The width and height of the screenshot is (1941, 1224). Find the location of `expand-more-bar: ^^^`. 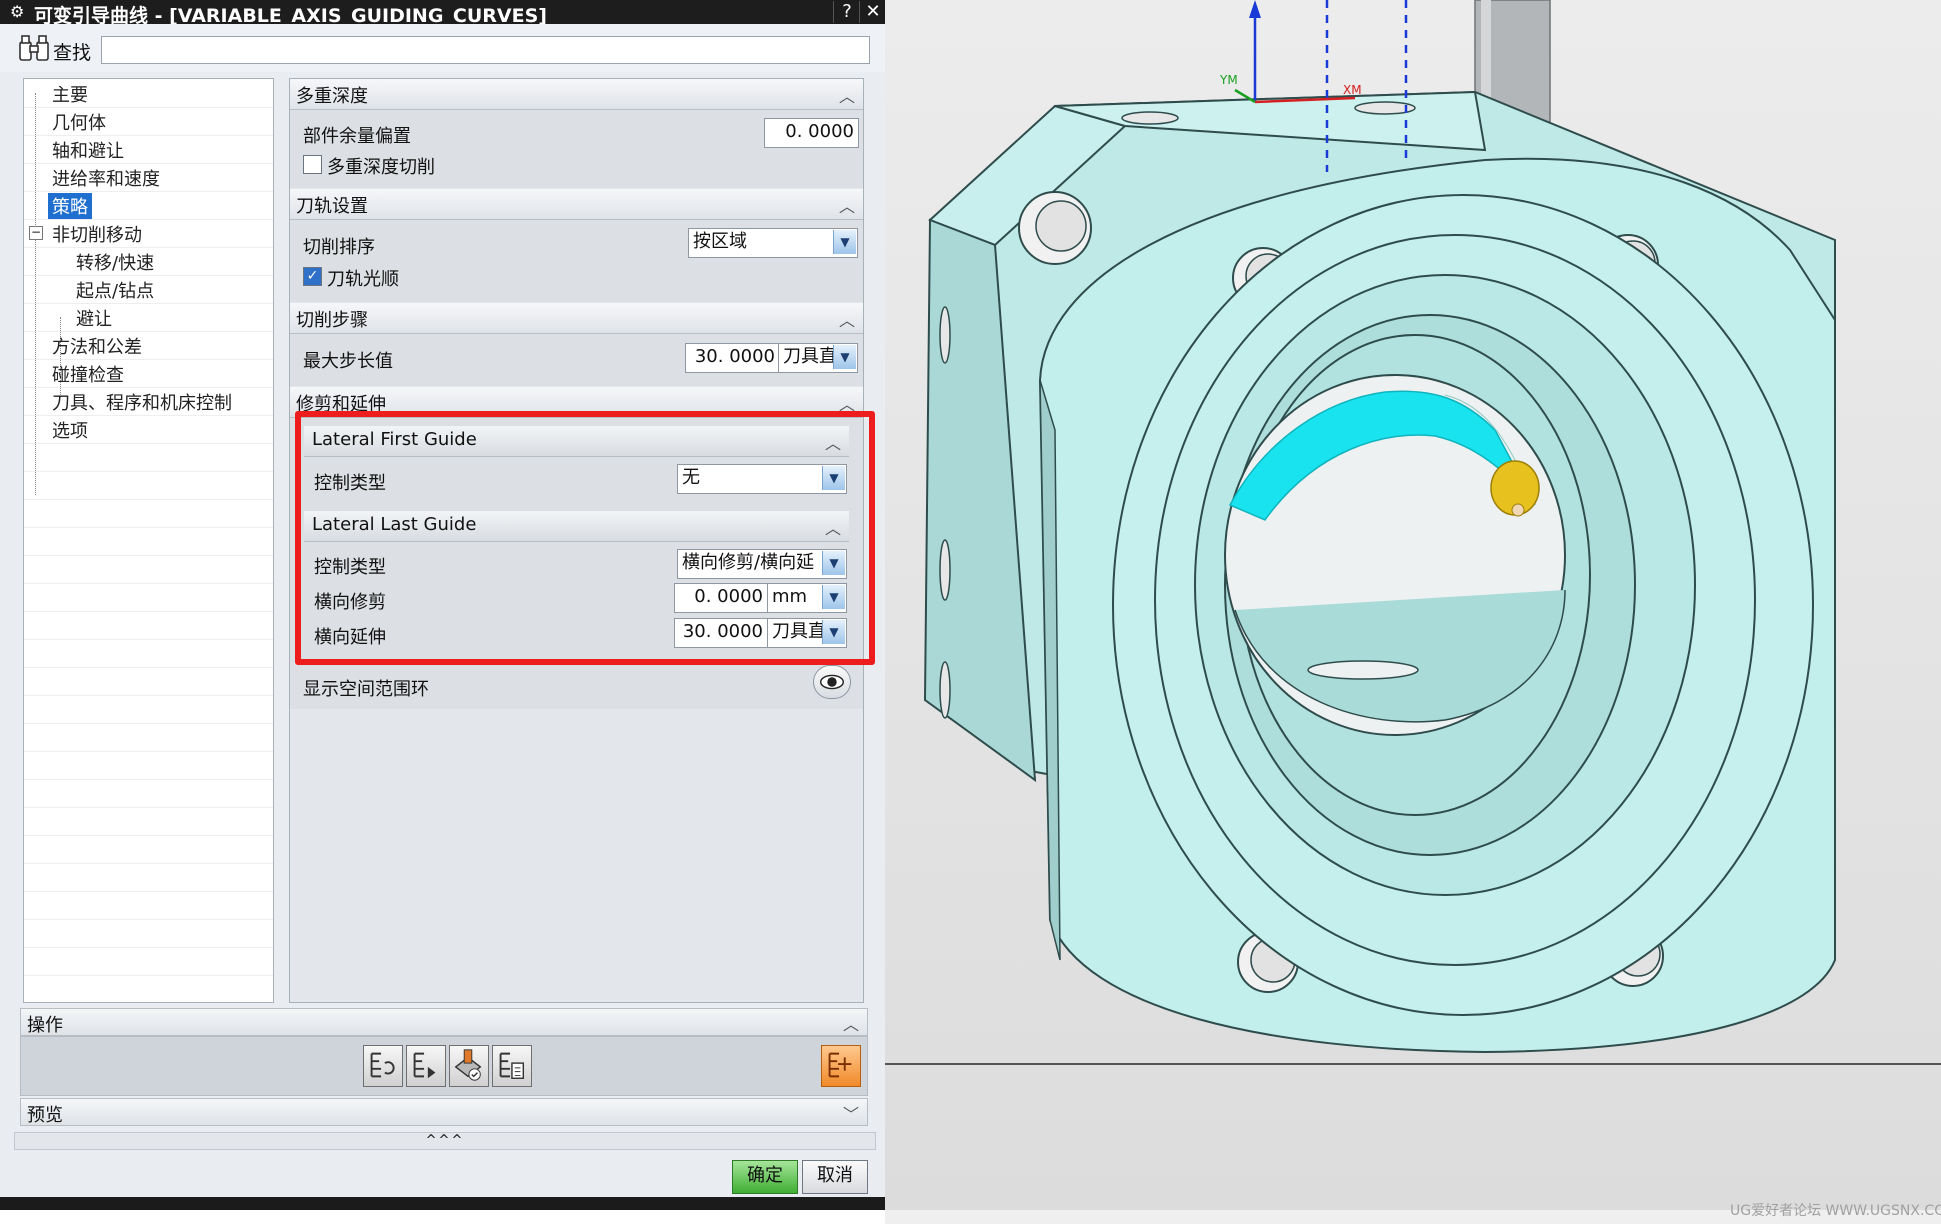

expand-more-bar: ^^^ is located at coordinates (445, 1141).